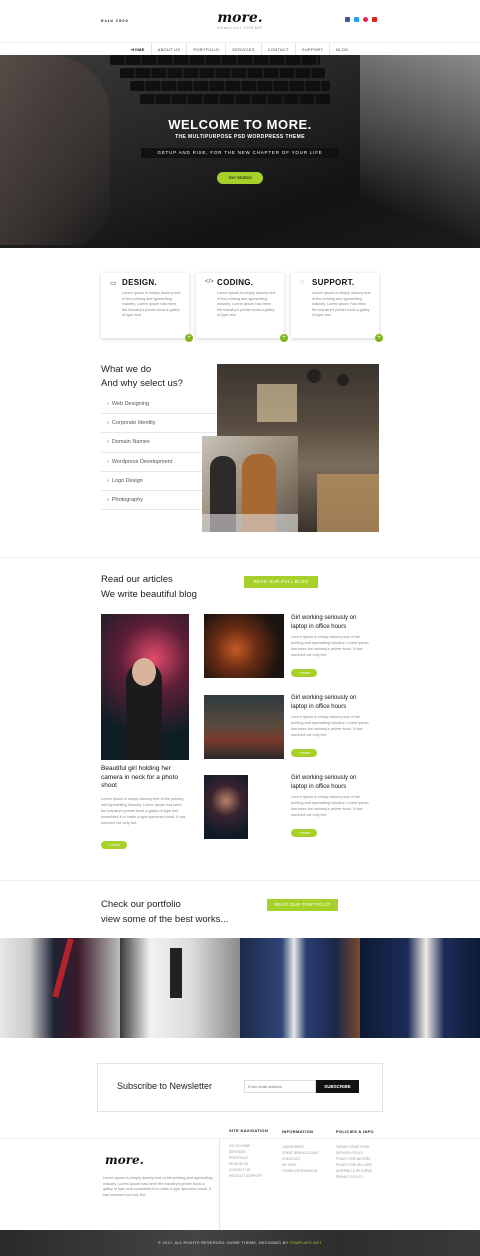 The height and width of the screenshot is (1256, 480). Describe the element at coordinates (280, 1086) in the screenshot. I see `newsletter-email-input` at that location.